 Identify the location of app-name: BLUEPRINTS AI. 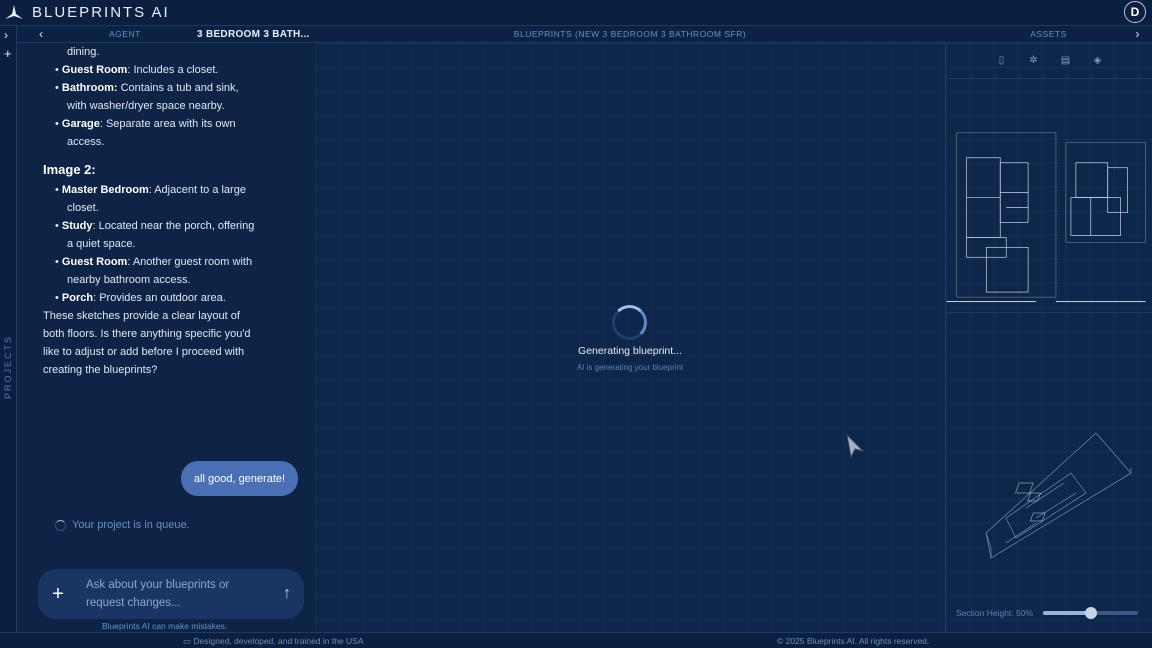
(101, 12).